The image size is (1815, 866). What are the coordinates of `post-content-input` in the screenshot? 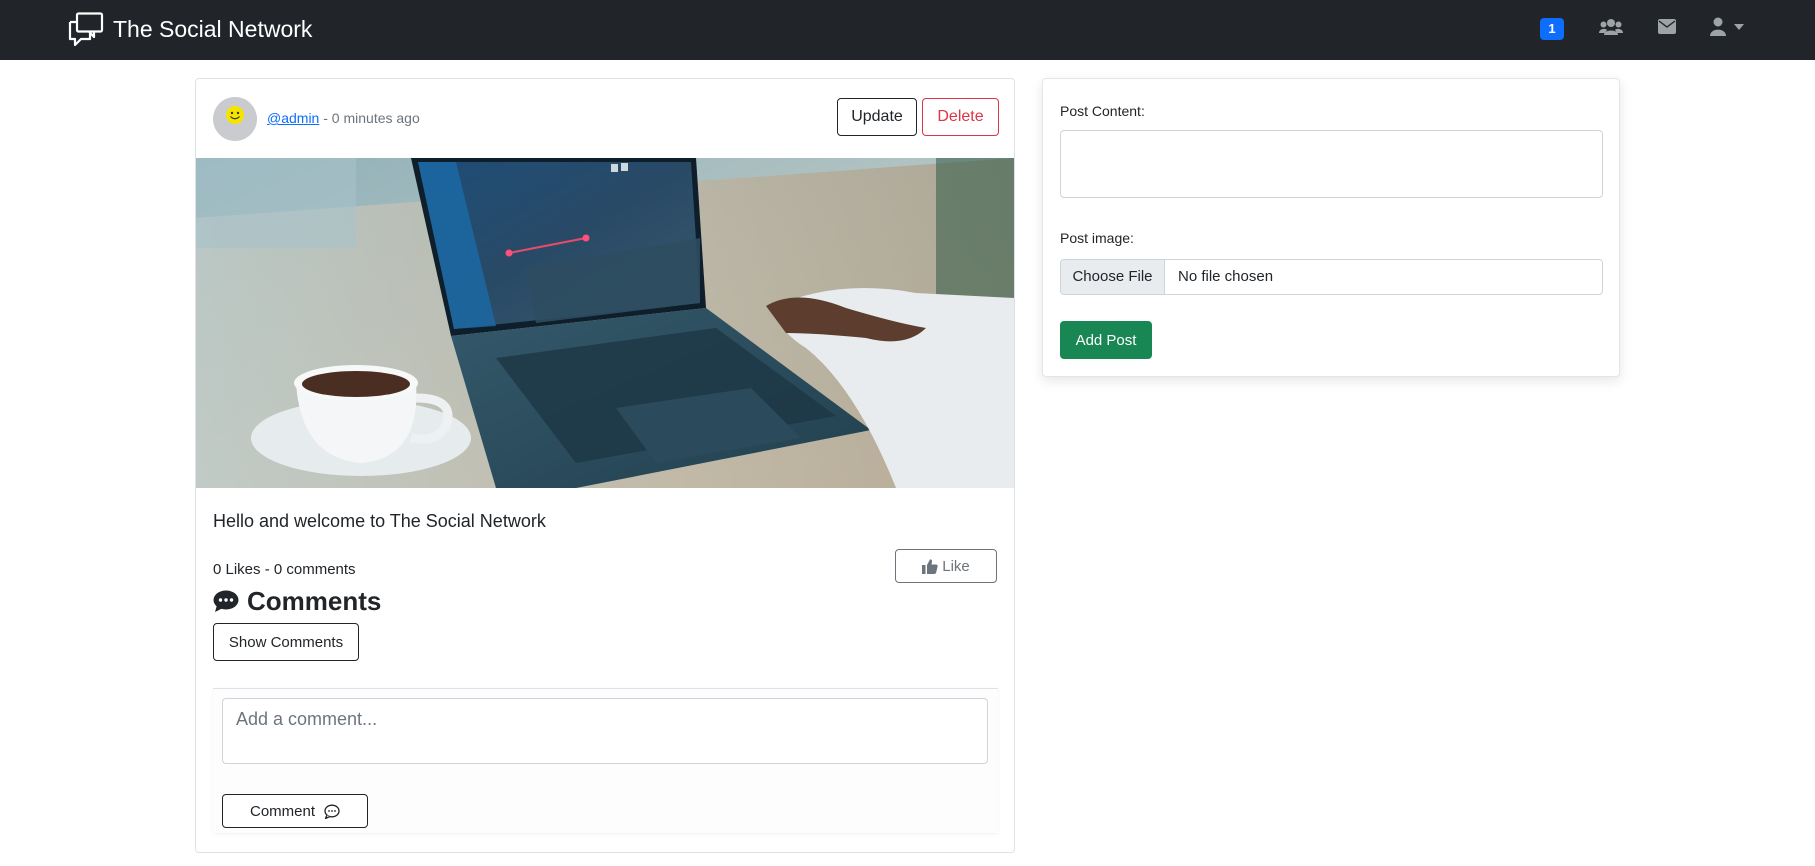 It's located at (1331, 164).